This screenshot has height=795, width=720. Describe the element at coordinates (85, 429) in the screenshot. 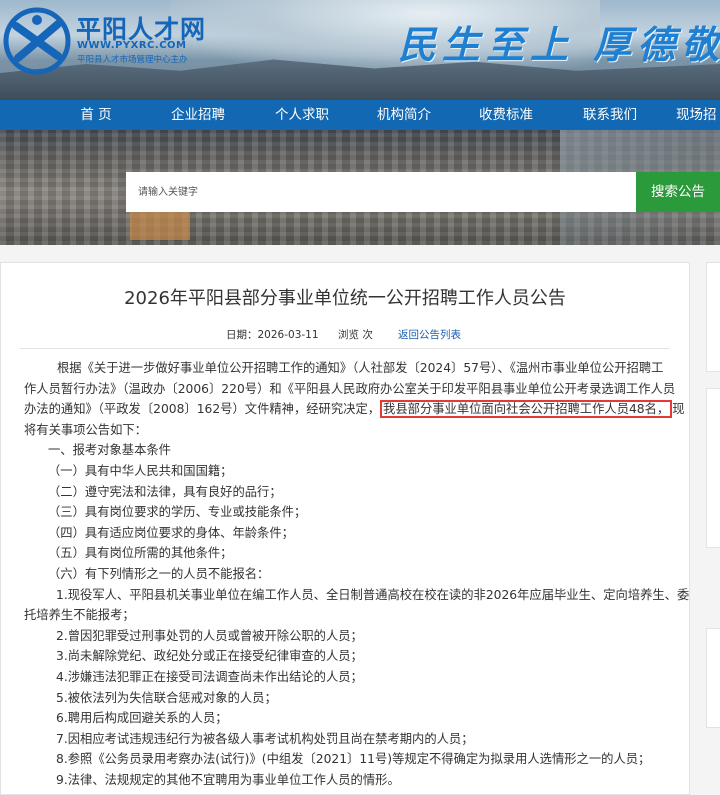

I see `paragraph-line: 将有关事项公告如下：` at that location.